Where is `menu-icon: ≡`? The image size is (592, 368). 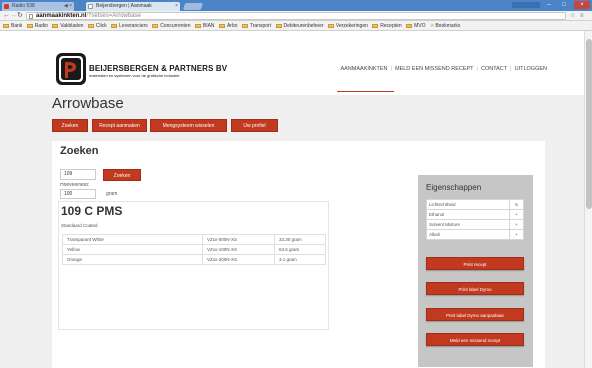 menu-icon: ≡ is located at coordinates (582, 16).